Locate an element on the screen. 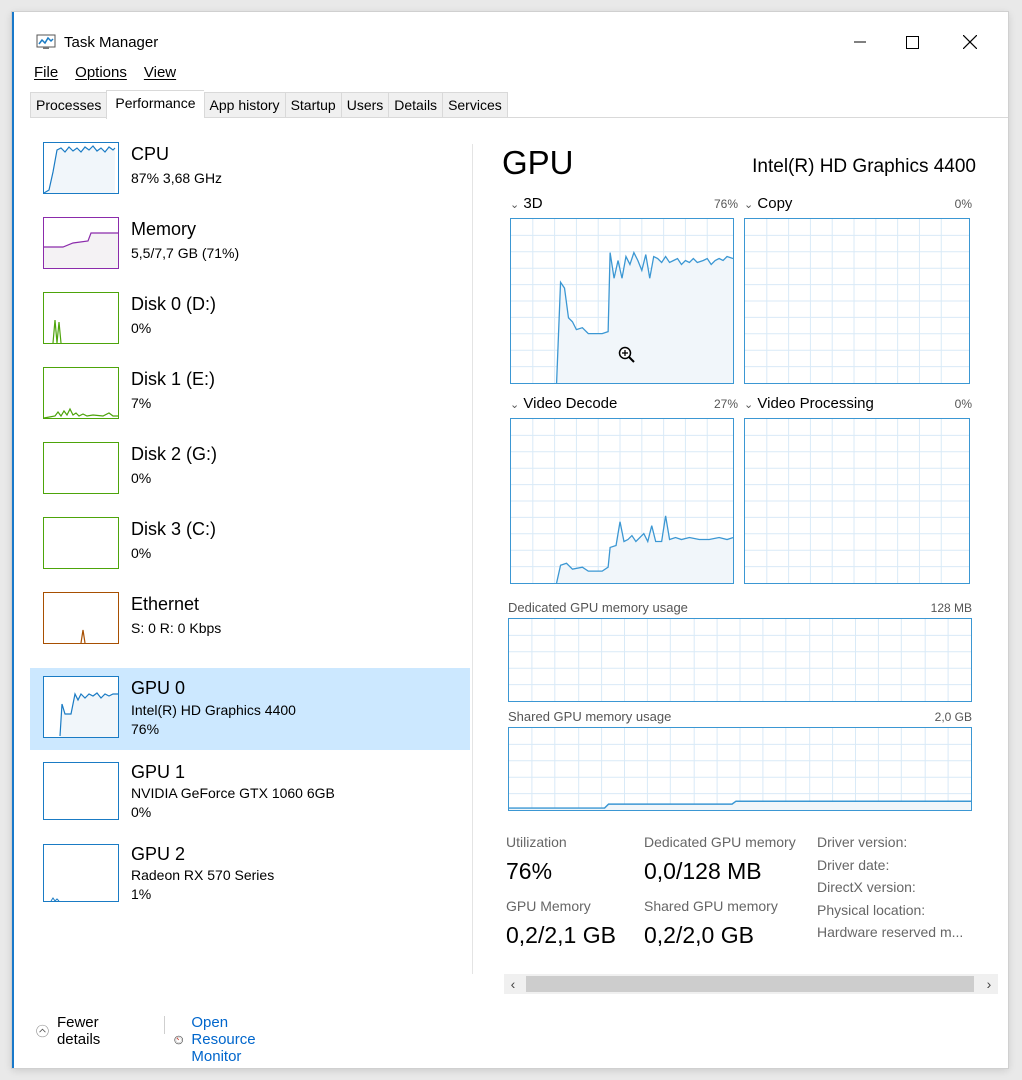 The height and width of the screenshot is (1080, 1022). menu-view: View is located at coordinates (160, 75).